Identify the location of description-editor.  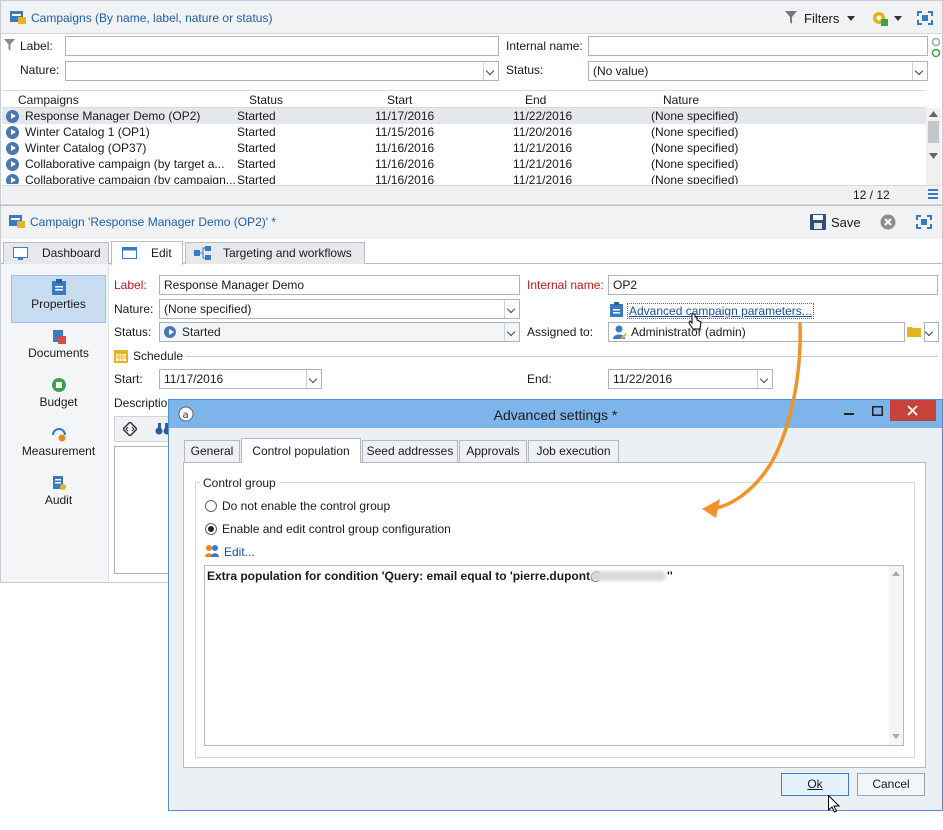
(144, 510).